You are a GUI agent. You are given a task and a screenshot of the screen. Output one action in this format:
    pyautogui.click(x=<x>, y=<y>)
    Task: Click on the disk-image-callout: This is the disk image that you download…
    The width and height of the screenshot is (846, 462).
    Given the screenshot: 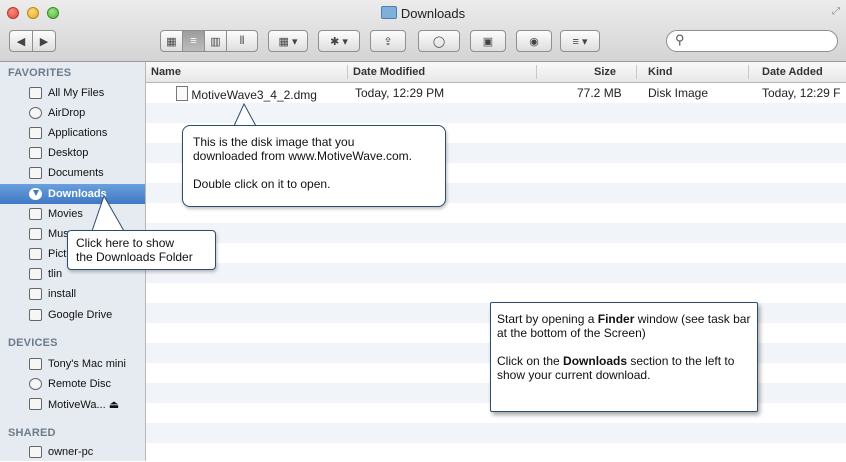 What is the action you would take?
    pyautogui.click(x=314, y=166)
    